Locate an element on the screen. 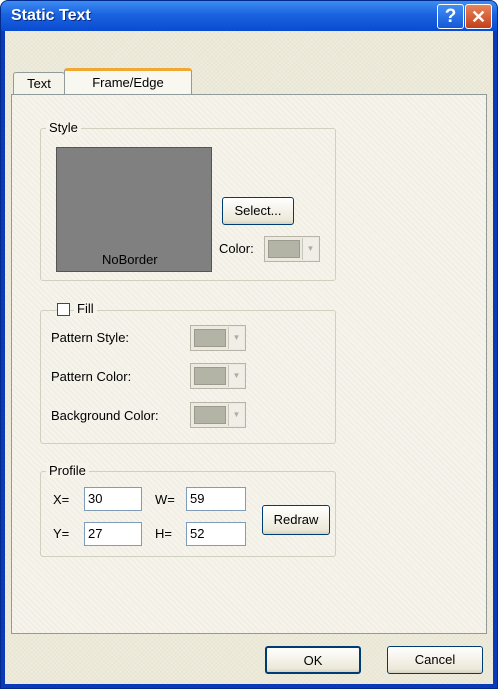  close-button: ✕ is located at coordinates (478, 16).